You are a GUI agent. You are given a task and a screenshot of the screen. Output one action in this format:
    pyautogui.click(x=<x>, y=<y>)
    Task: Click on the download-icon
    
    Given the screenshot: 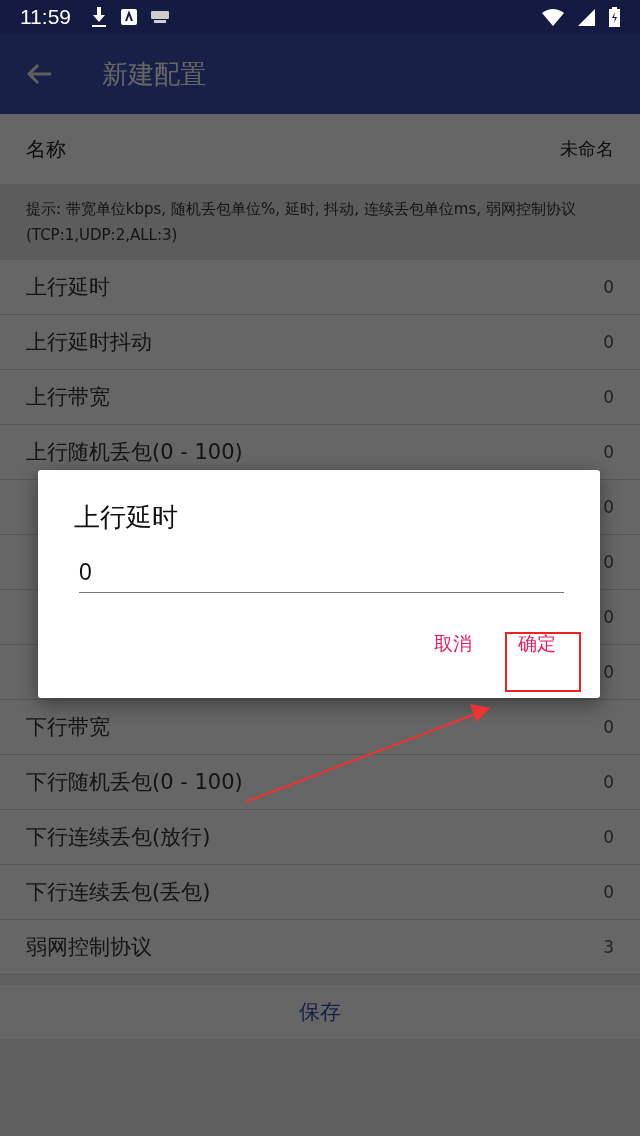 What is the action you would take?
    pyautogui.click(x=99, y=17)
    